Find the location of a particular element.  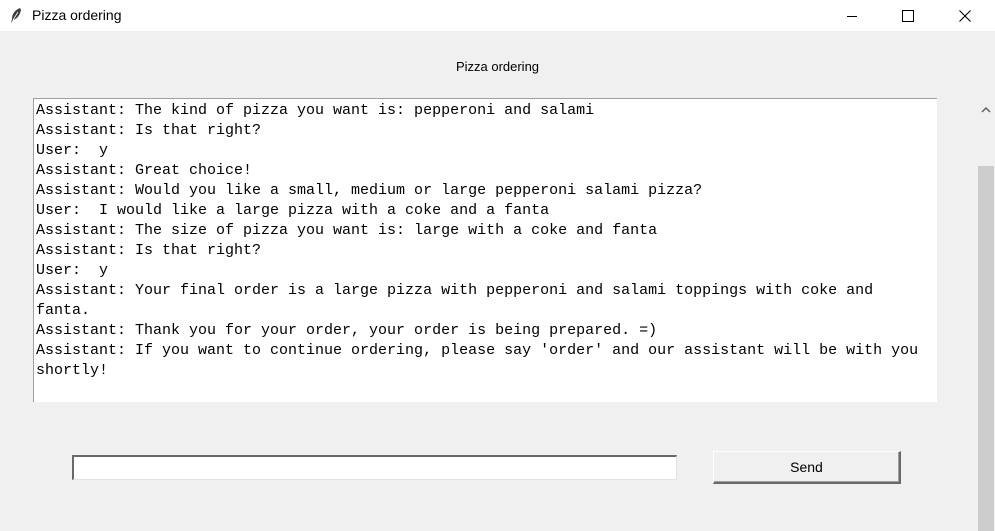

chevron-up-icon is located at coordinates (986, 109).